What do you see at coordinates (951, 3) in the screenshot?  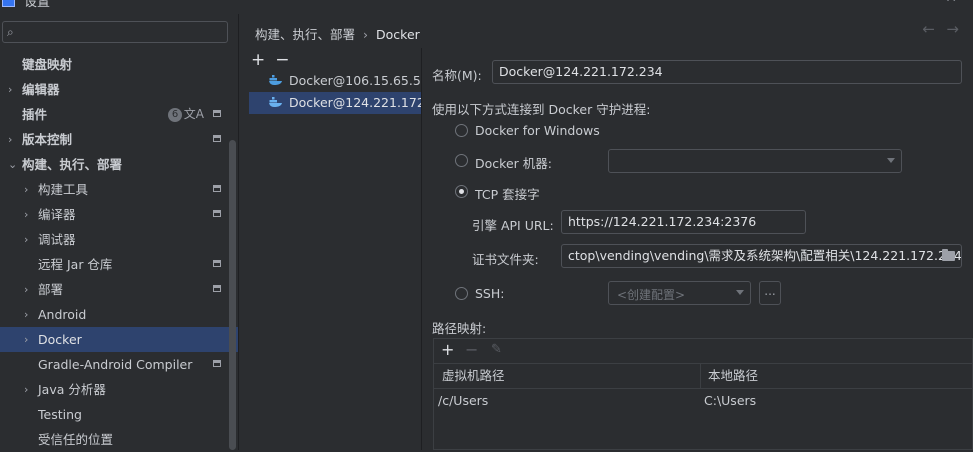 I see `close-icon: ✕` at bounding box center [951, 3].